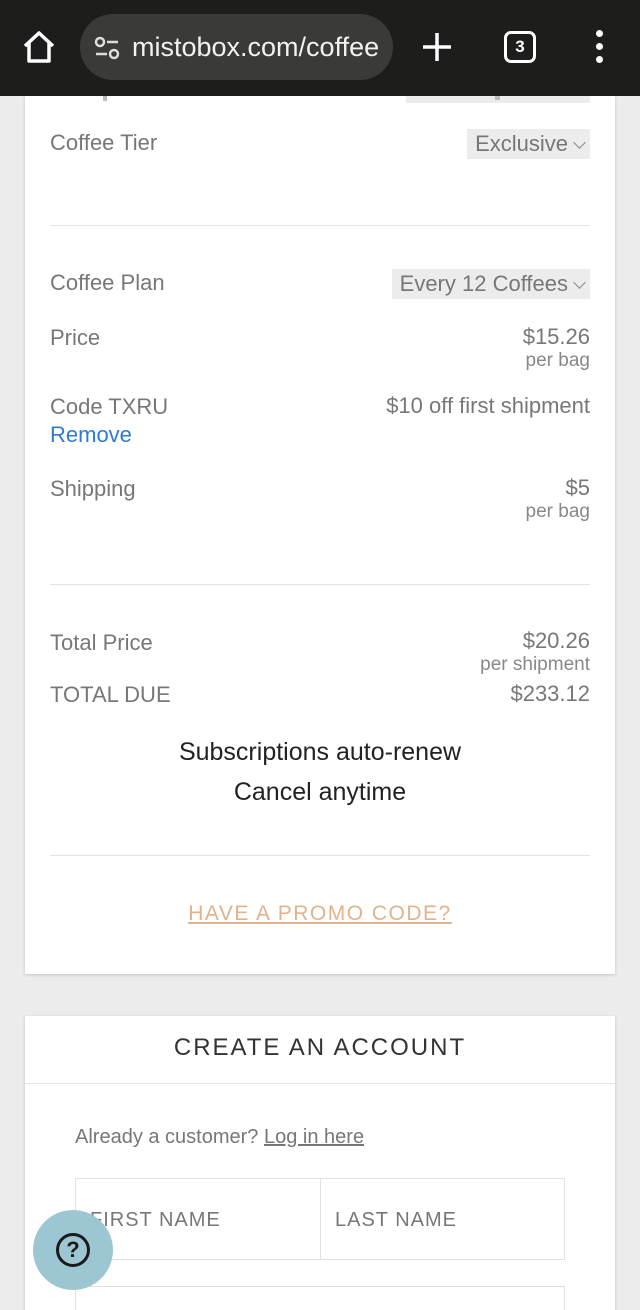  What do you see at coordinates (320, 1047) in the screenshot?
I see `create-account-title: CREATE AN ACCOUNT` at bounding box center [320, 1047].